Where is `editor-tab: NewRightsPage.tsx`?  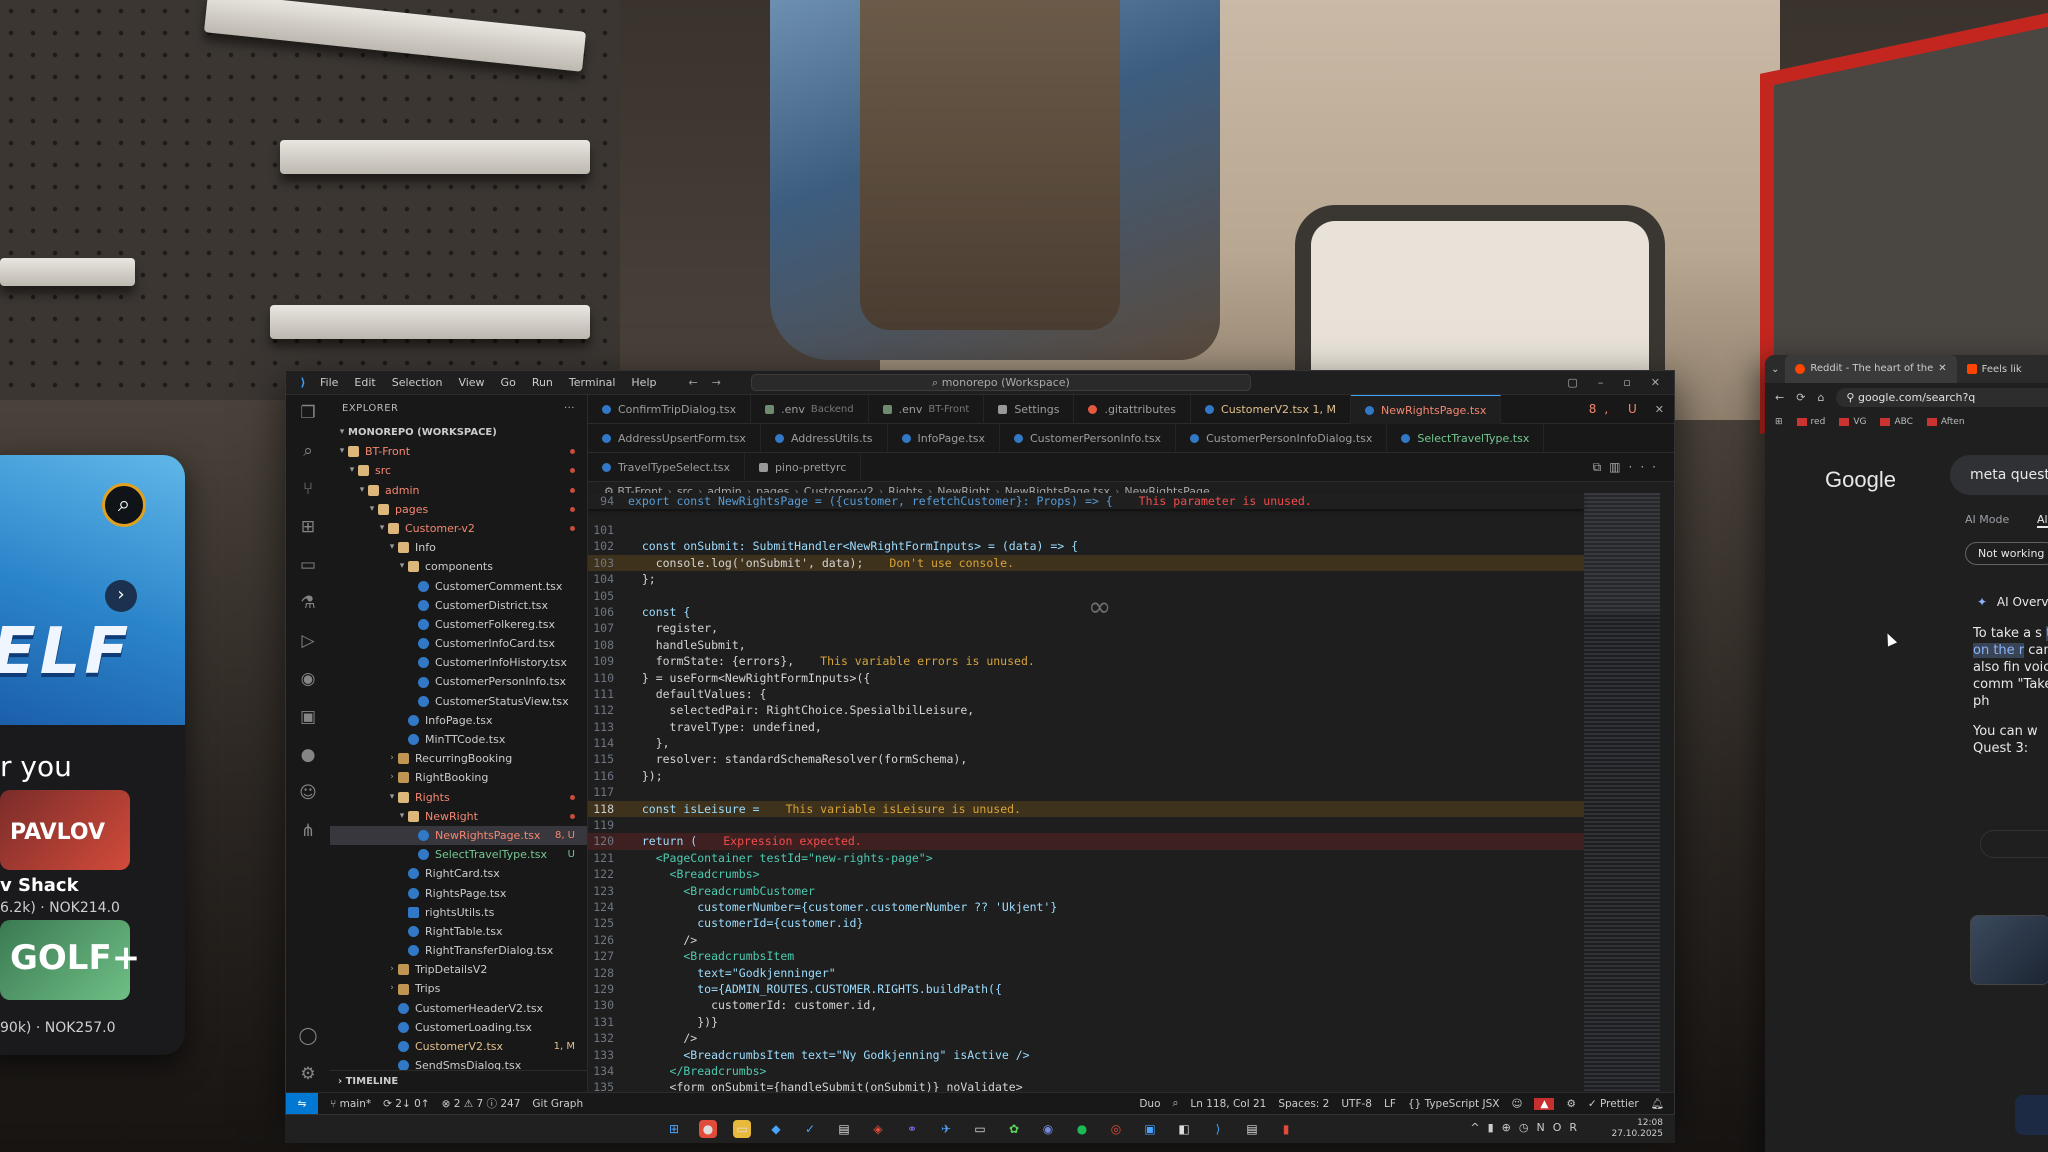 editor-tab: NewRightsPage.tsx is located at coordinates (1426, 409).